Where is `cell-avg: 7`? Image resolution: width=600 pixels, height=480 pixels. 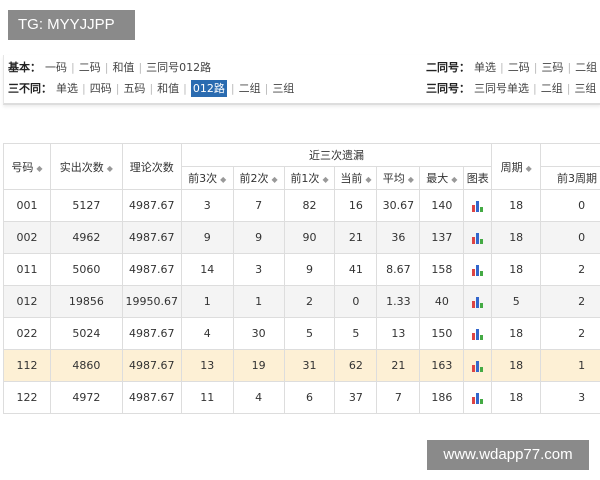
cell-avg: 7 is located at coordinates (398, 397).